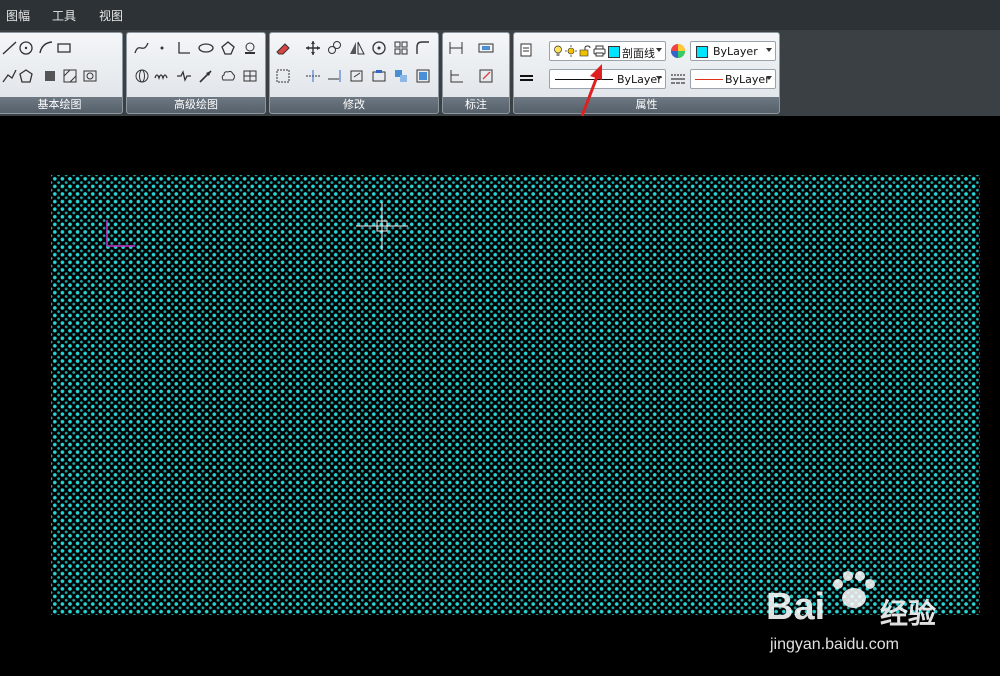  Describe the element at coordinates (500, 15) in the screenshot. I see `menu-bar: 图幅 工具 视图` at that location.